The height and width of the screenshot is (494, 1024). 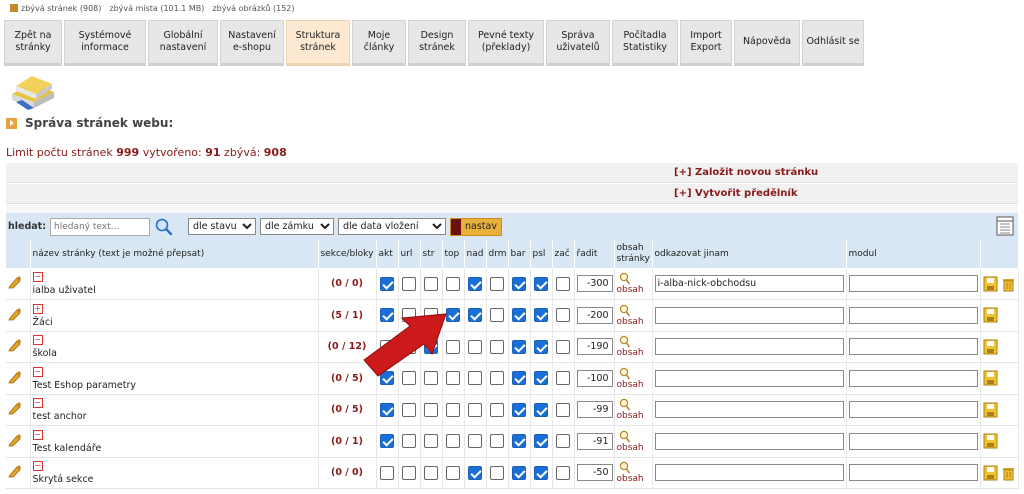 What do you see at coordinates (174, 254) in the screenshot?
I see `col-name: název stránky (text je možné přepsat)` at bounding box center [174, 254].